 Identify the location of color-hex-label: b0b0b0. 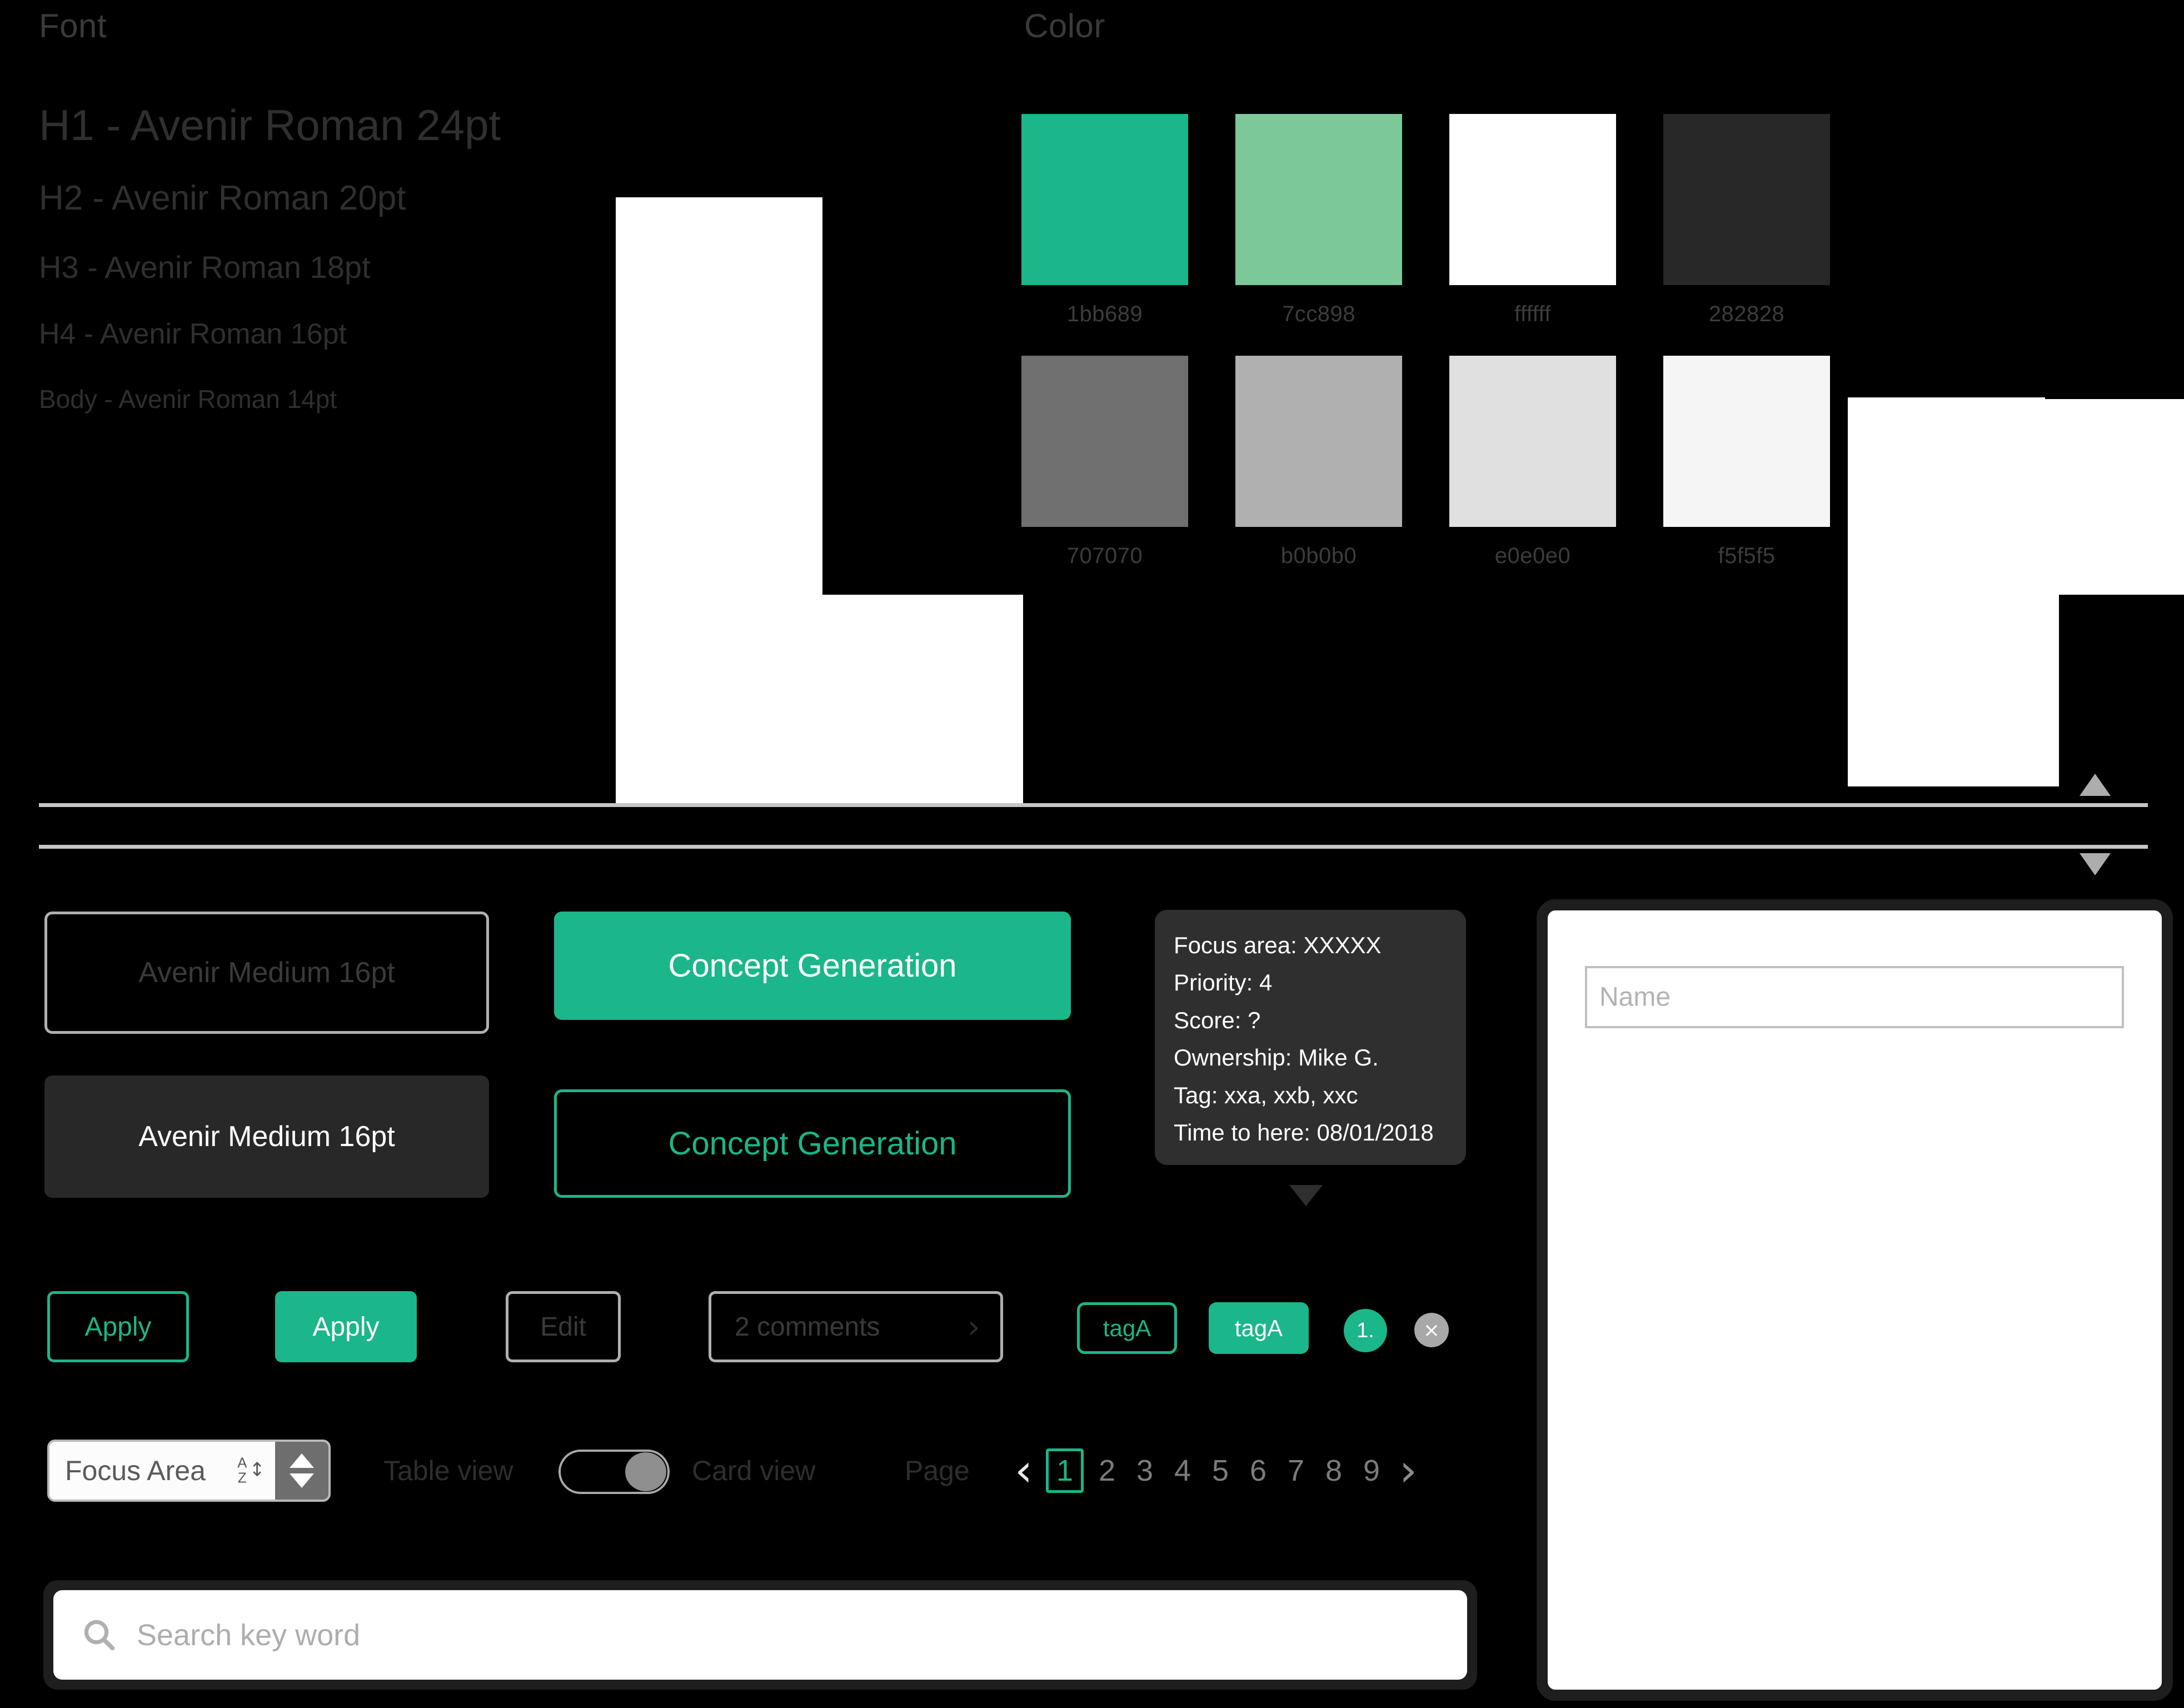
(1318, 556).